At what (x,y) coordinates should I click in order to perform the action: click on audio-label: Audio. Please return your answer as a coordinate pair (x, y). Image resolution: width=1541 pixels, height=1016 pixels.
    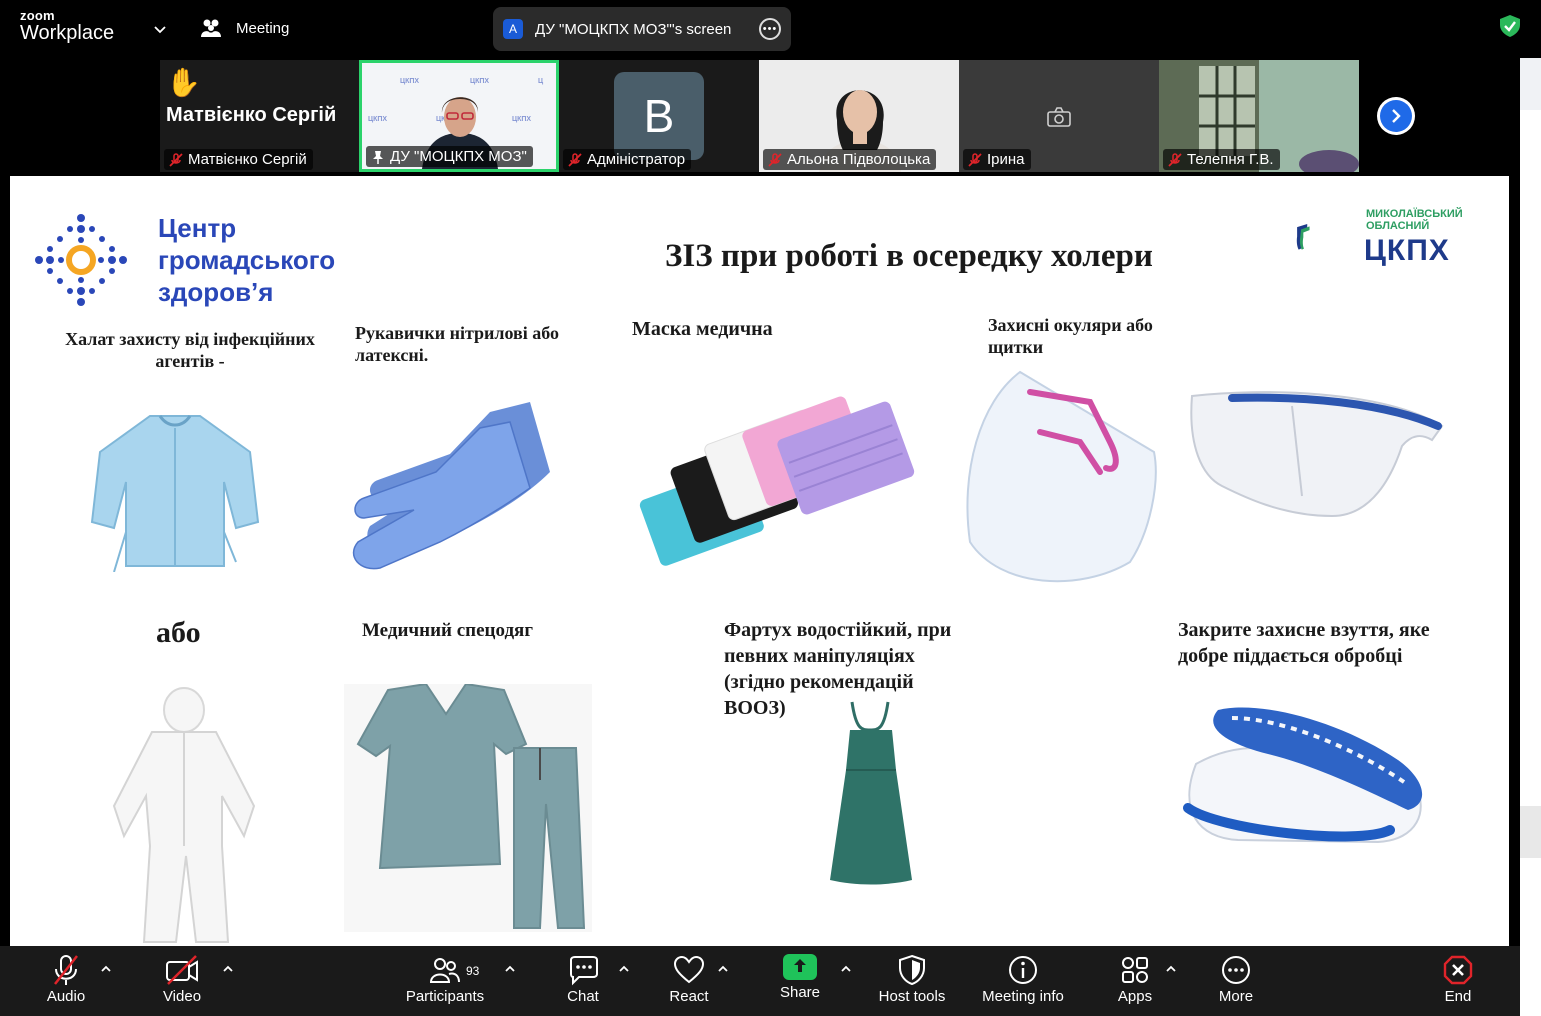
    Looking at the image, I should click on (66, 996).